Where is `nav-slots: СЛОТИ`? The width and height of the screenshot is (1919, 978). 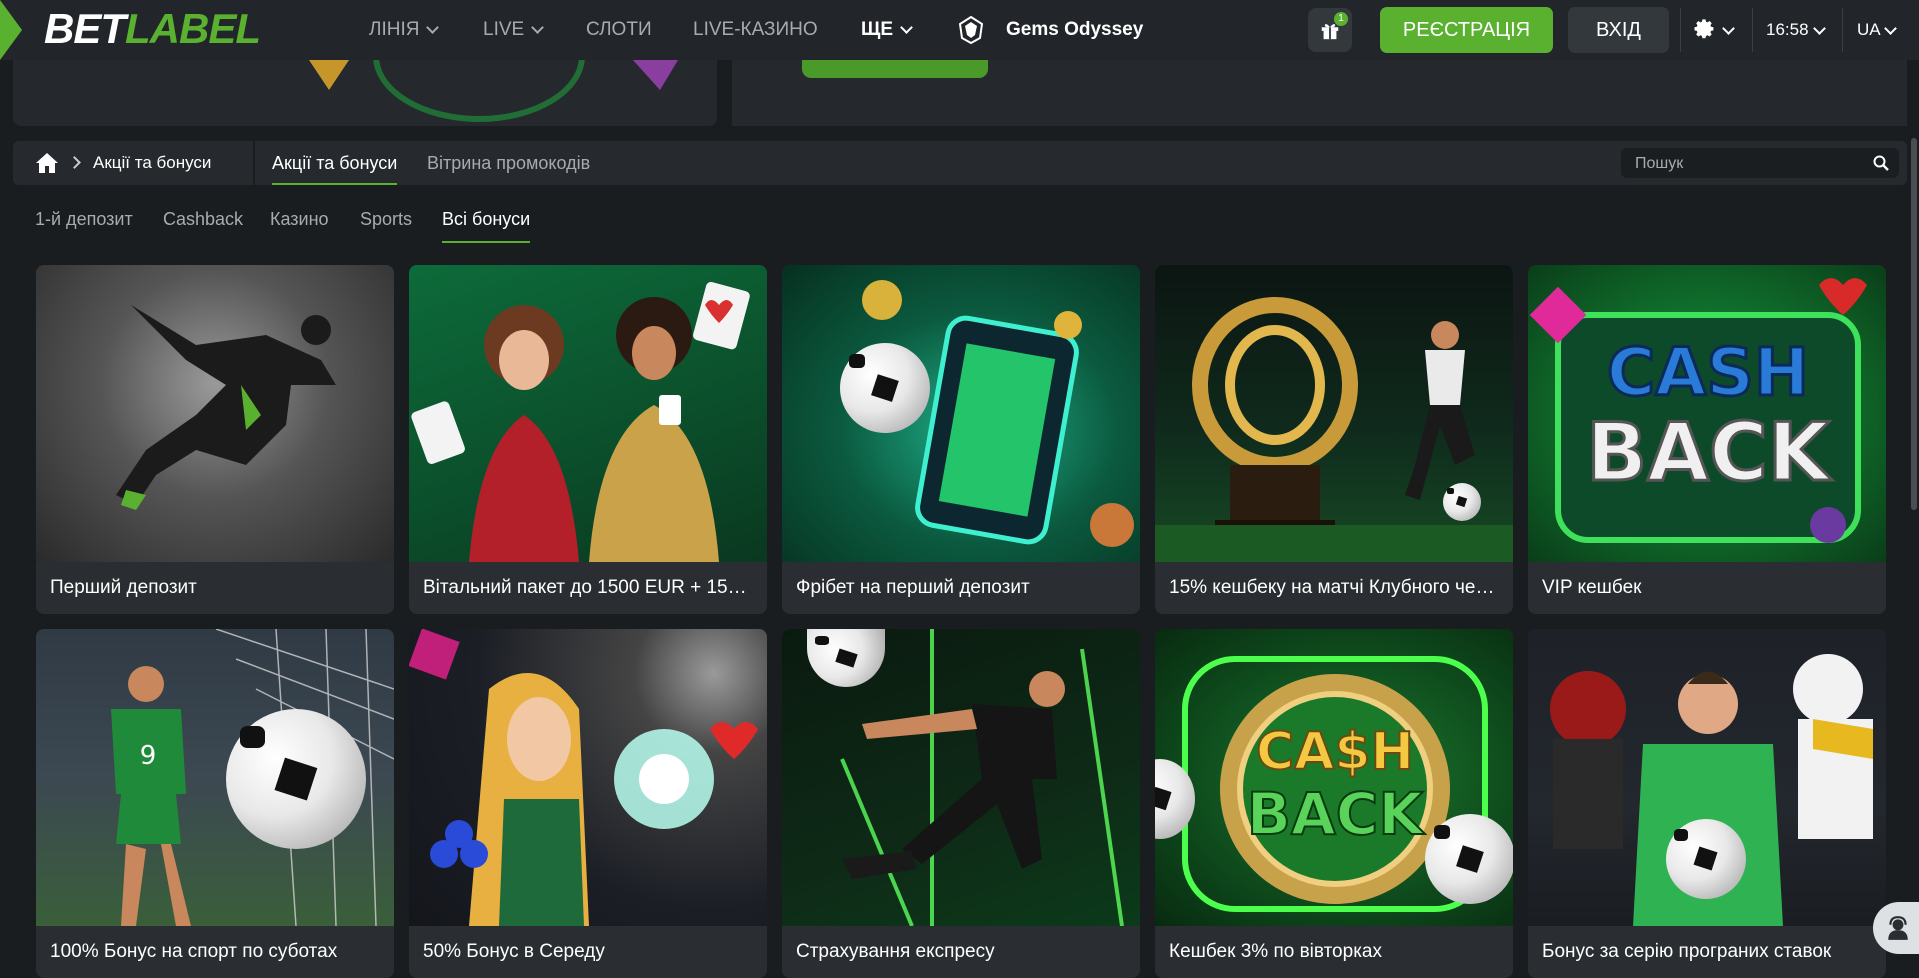 nav-slots: СЛОТИ is located at coordinates (619, 30).